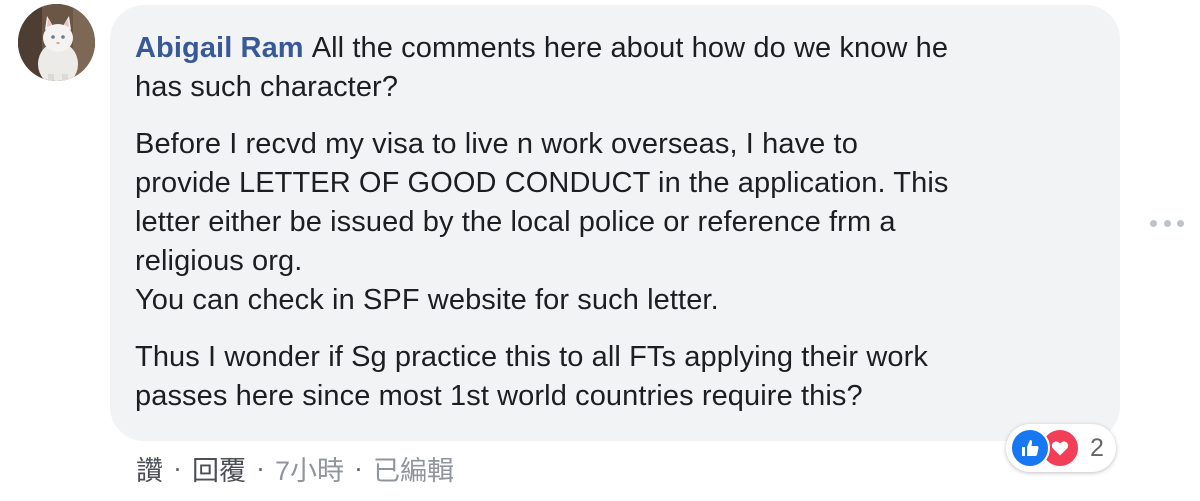 Image resolution: width=1200 pixels, height=501 pixels. I want to click on like-button: 讚, so click(149, 468).